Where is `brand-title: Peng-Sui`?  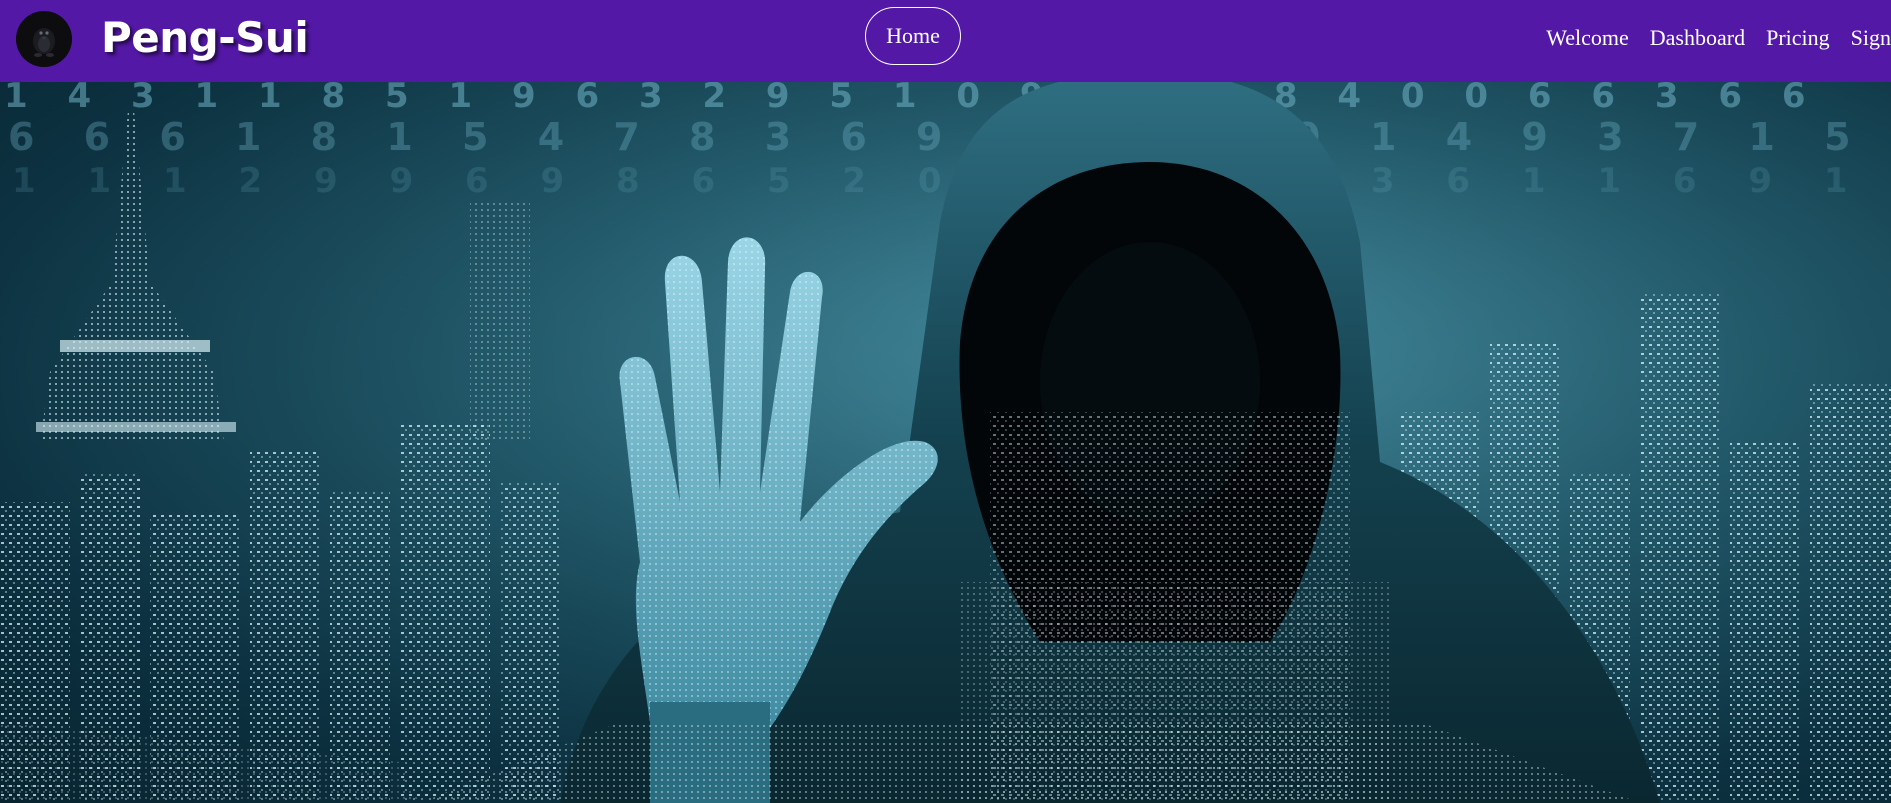 brand-title: Peng-Sui is located at coordinates (205, 38).